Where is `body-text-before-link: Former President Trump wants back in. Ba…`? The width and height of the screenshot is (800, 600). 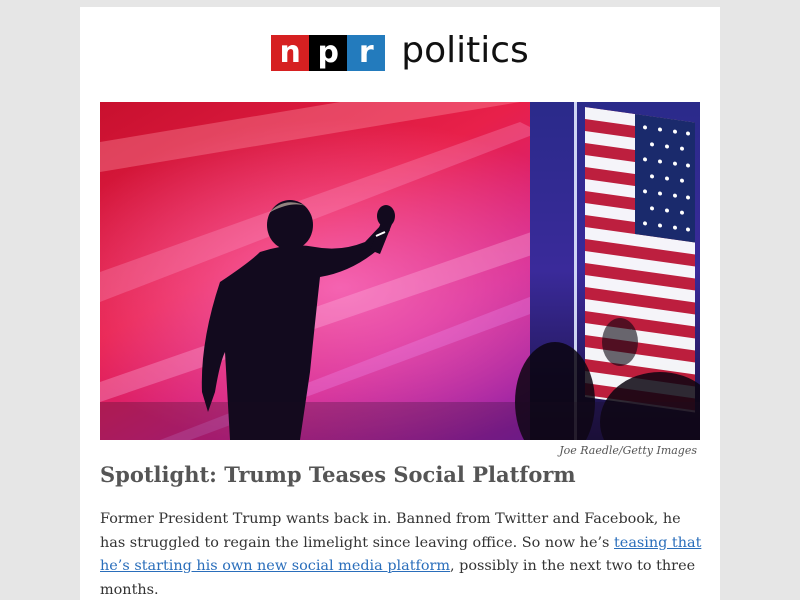
body-text-before-link: Former President Trump wants back in. Ba… is located at coordinates (390, 531).